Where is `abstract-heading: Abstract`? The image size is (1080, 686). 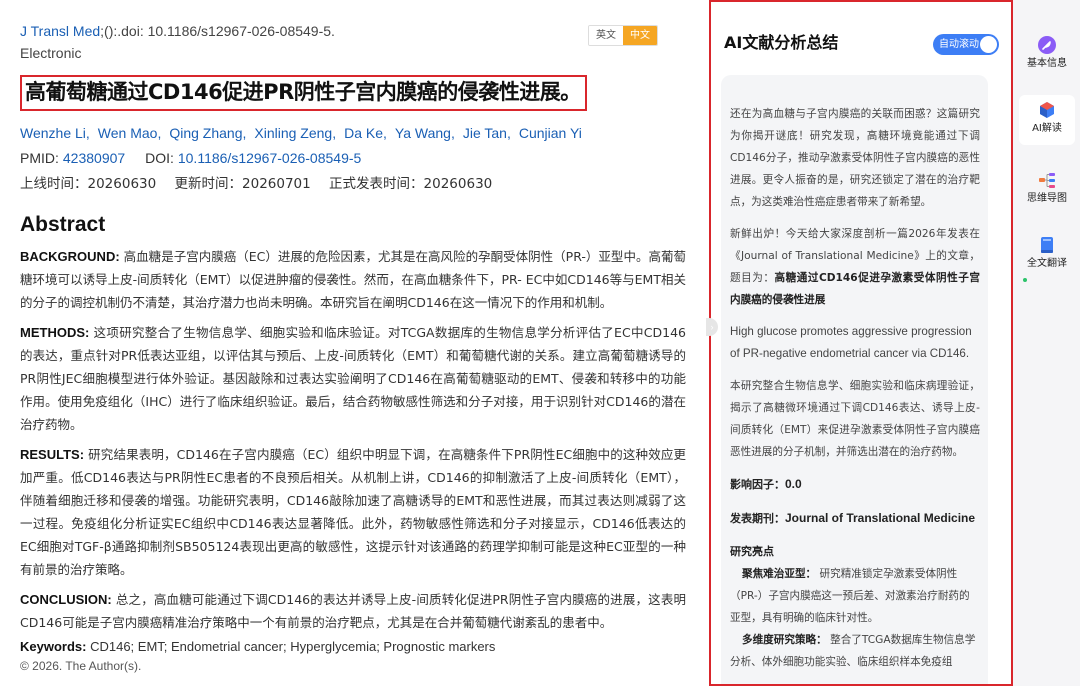
abstract-heading: Abstract is located at coordinates (63, 224).